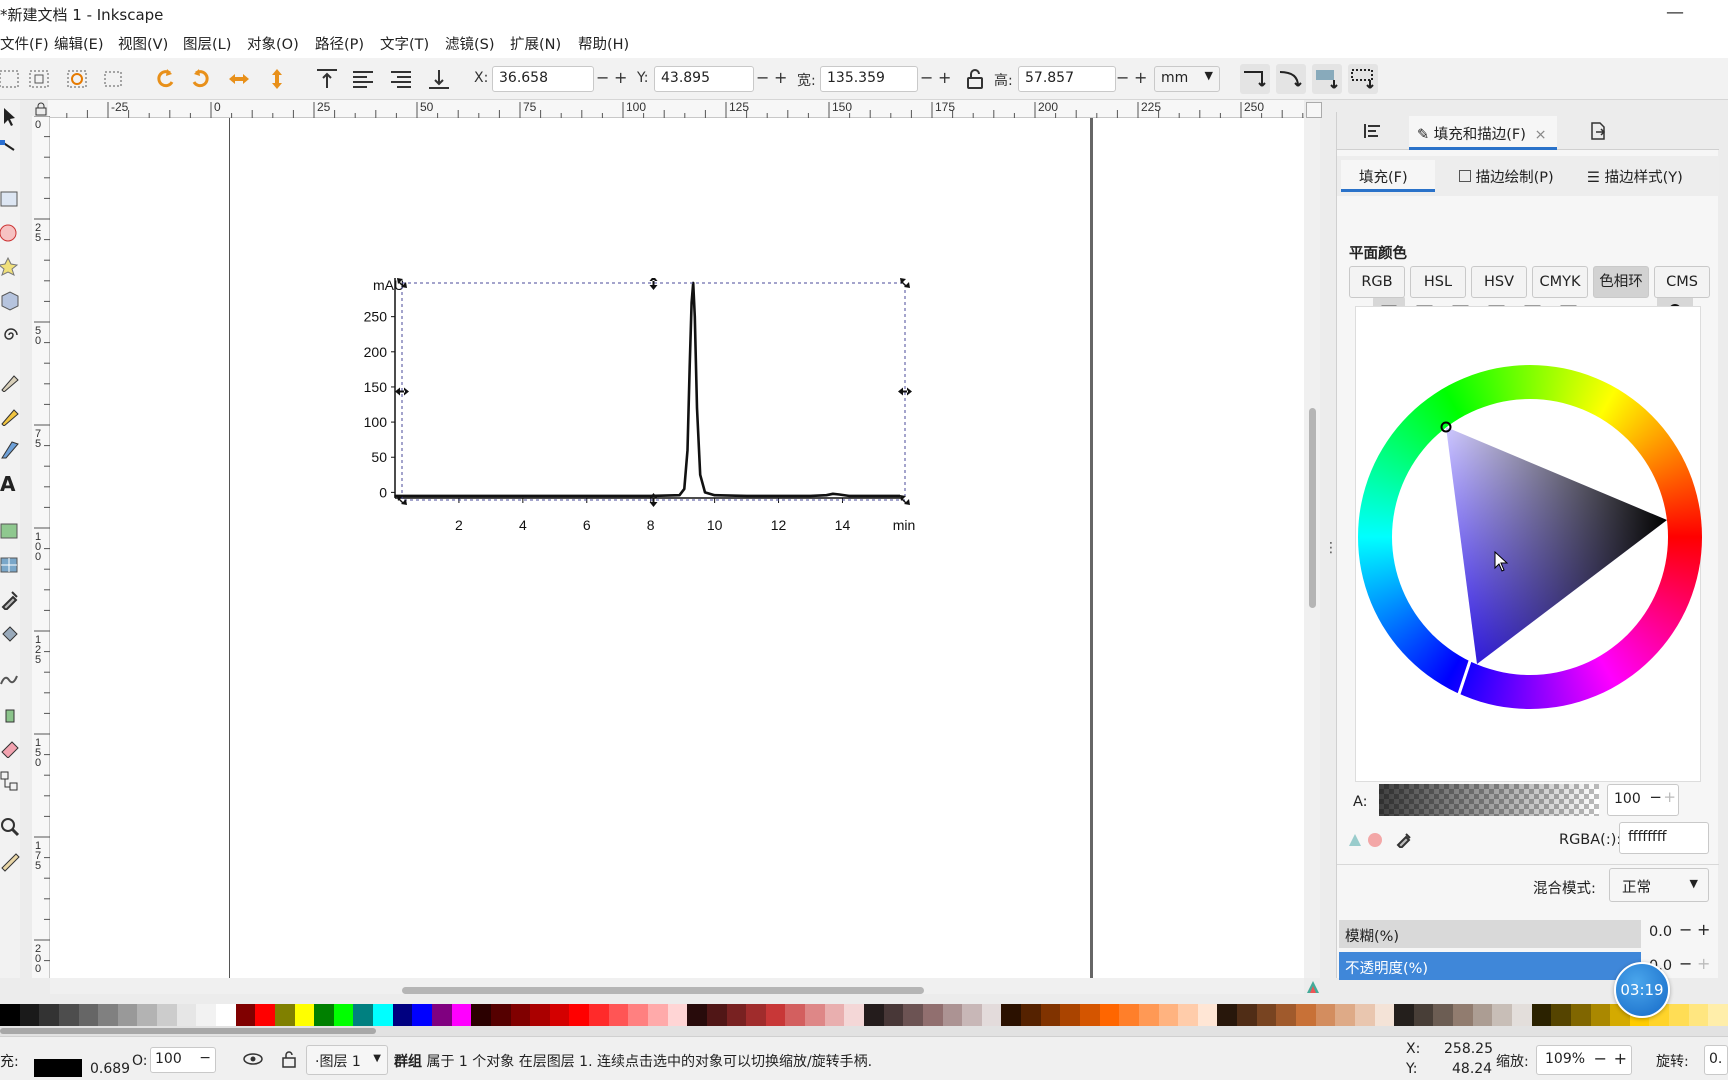 This screenshot has width=1728, height=1080. What do you see at coordinates (1312, 508) in the screenshot?
I see `vertical-scroll-thumb` at bounding box center [1312, 508].